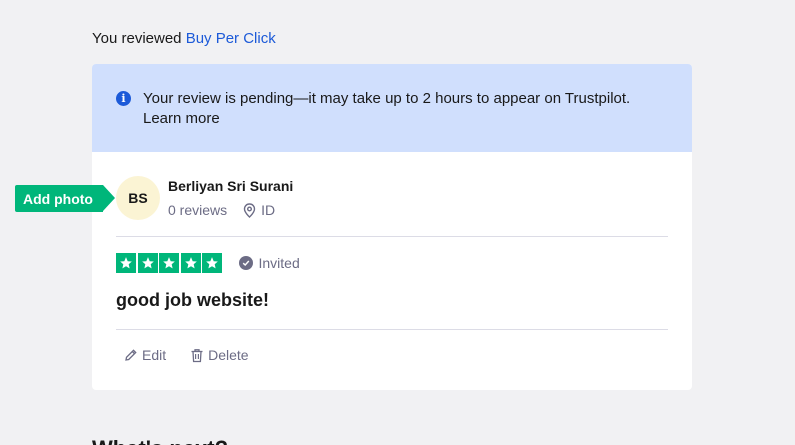 Image resolution: width=795 pixels, height=445 pixels. I want to click on reviewed-line: You reviewed Buy Per Click, so click(184, 38).